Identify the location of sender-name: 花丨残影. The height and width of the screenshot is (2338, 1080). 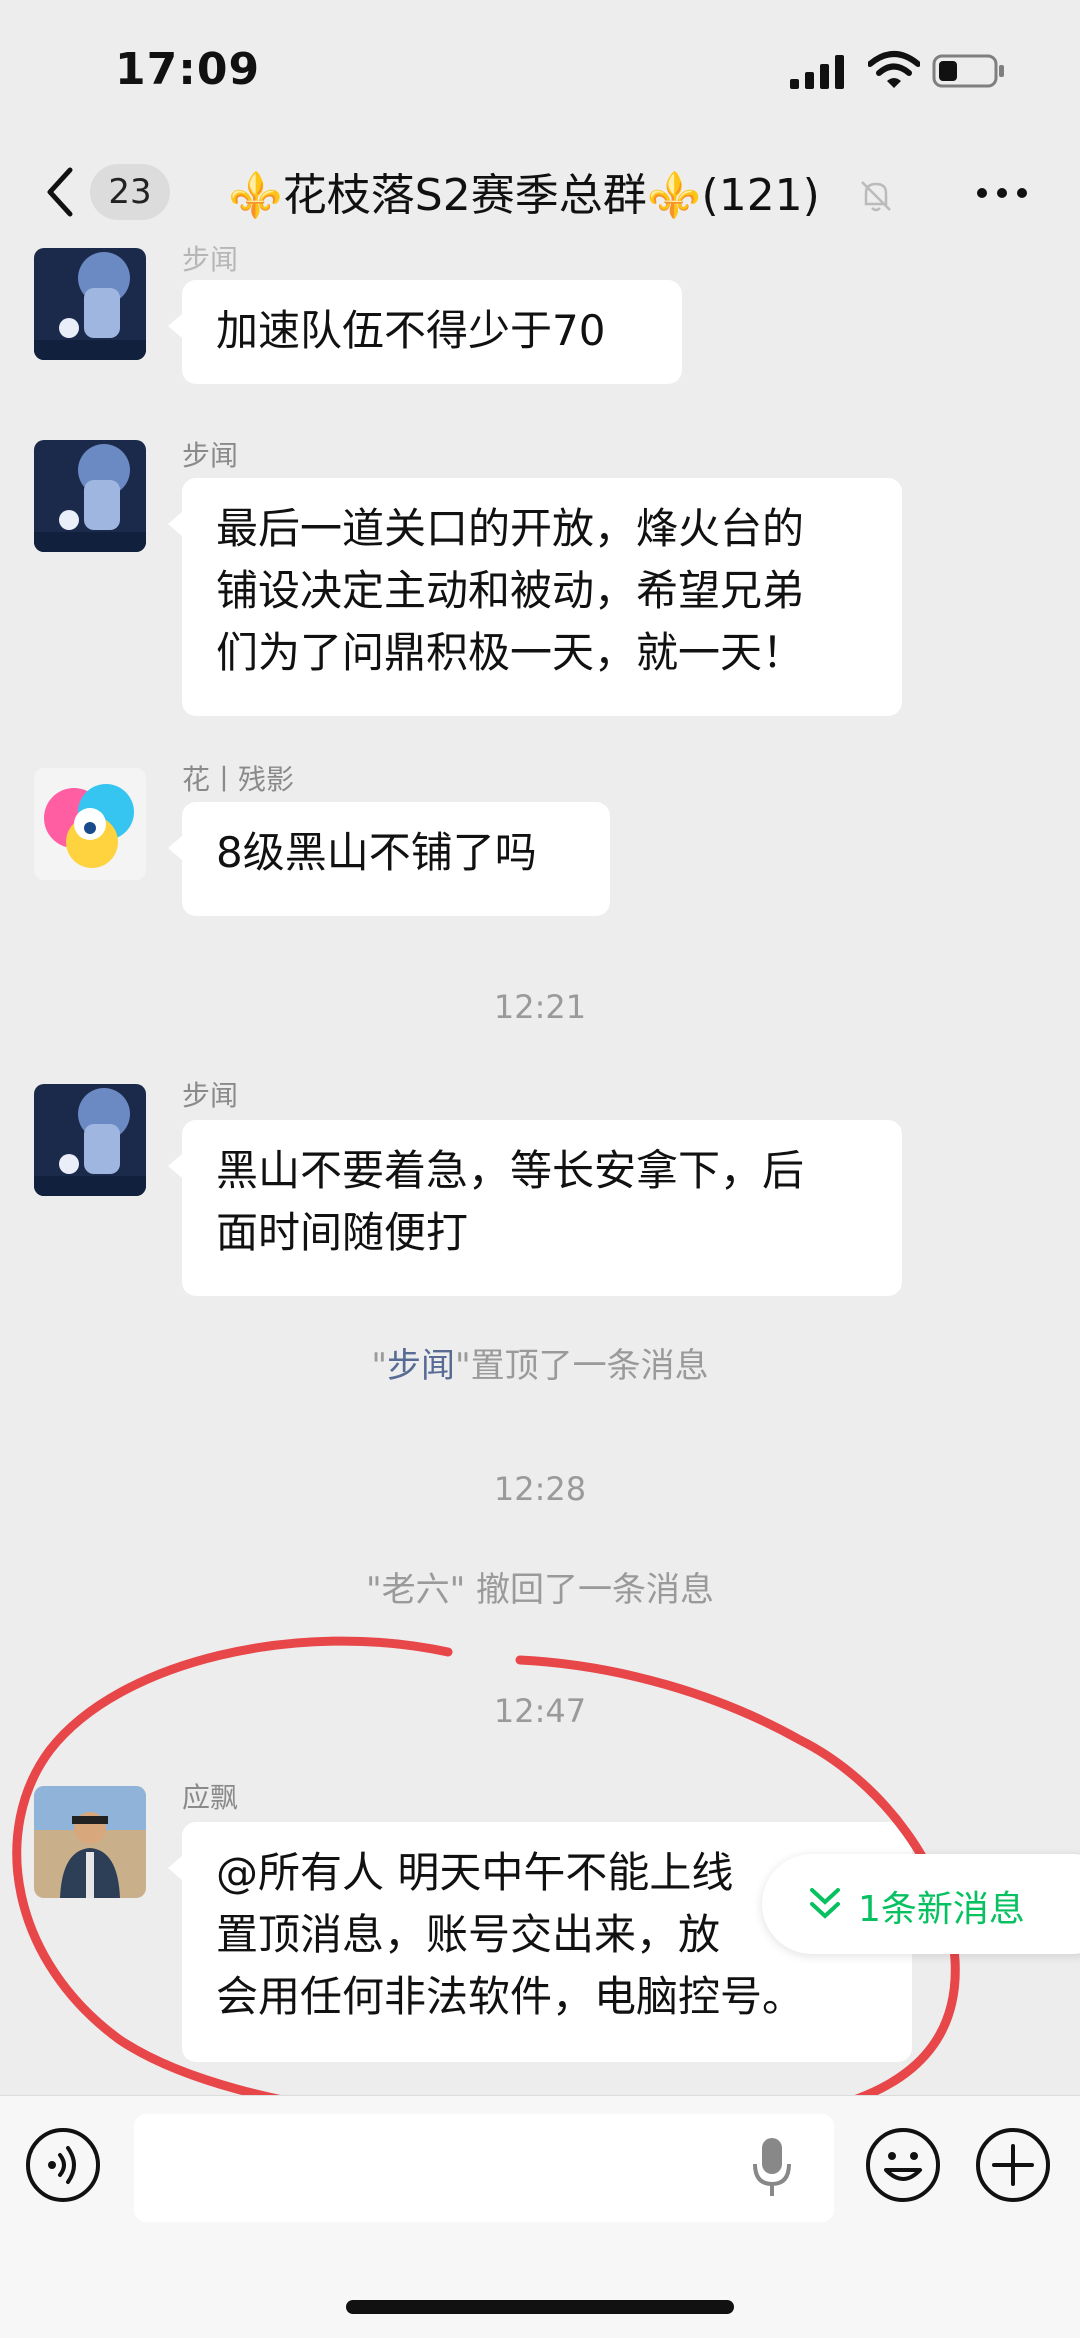
(238, 779).